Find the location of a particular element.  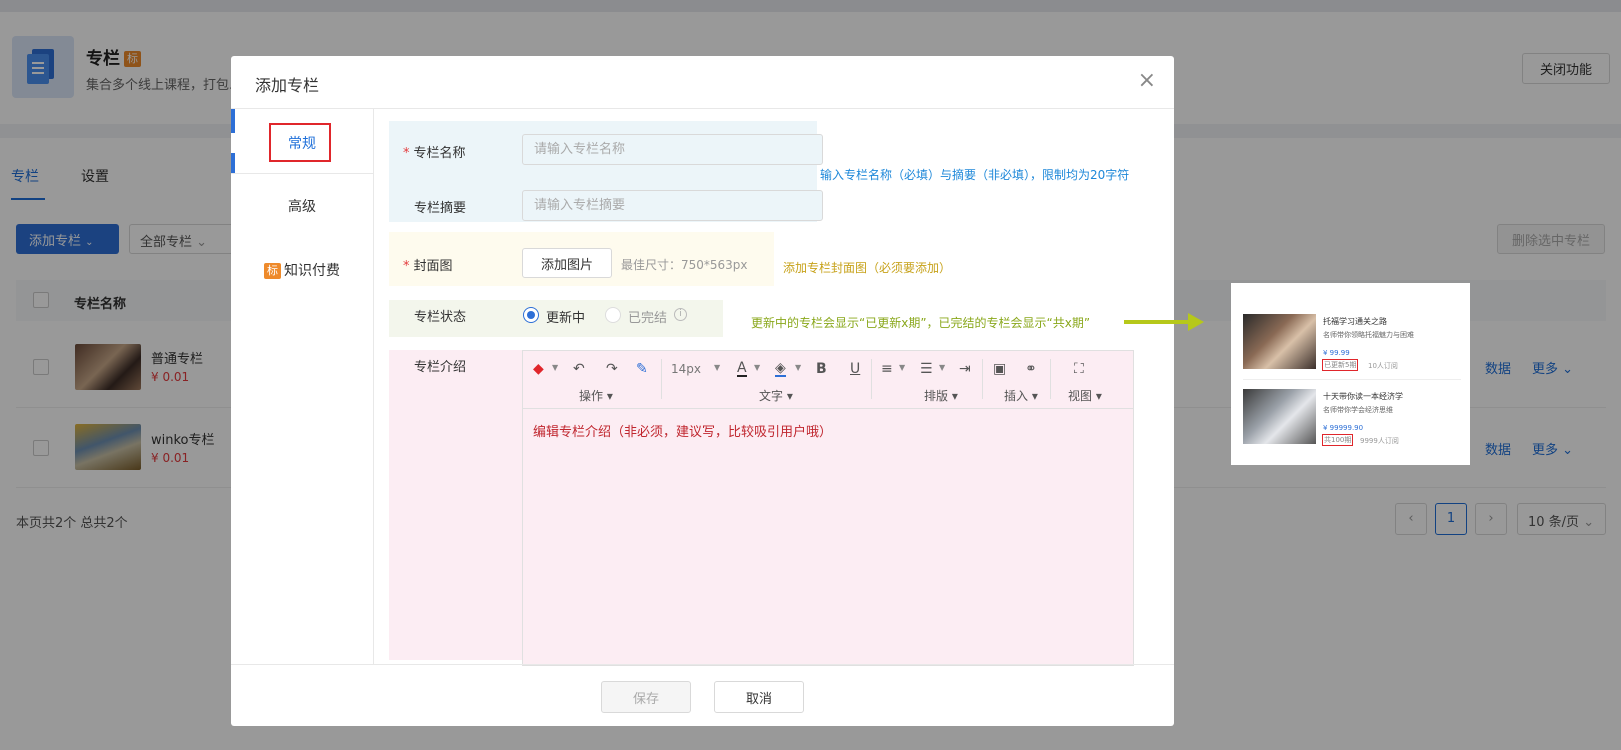

fullscreen-icon: ⛶ is located at coordinates (1079, 369).